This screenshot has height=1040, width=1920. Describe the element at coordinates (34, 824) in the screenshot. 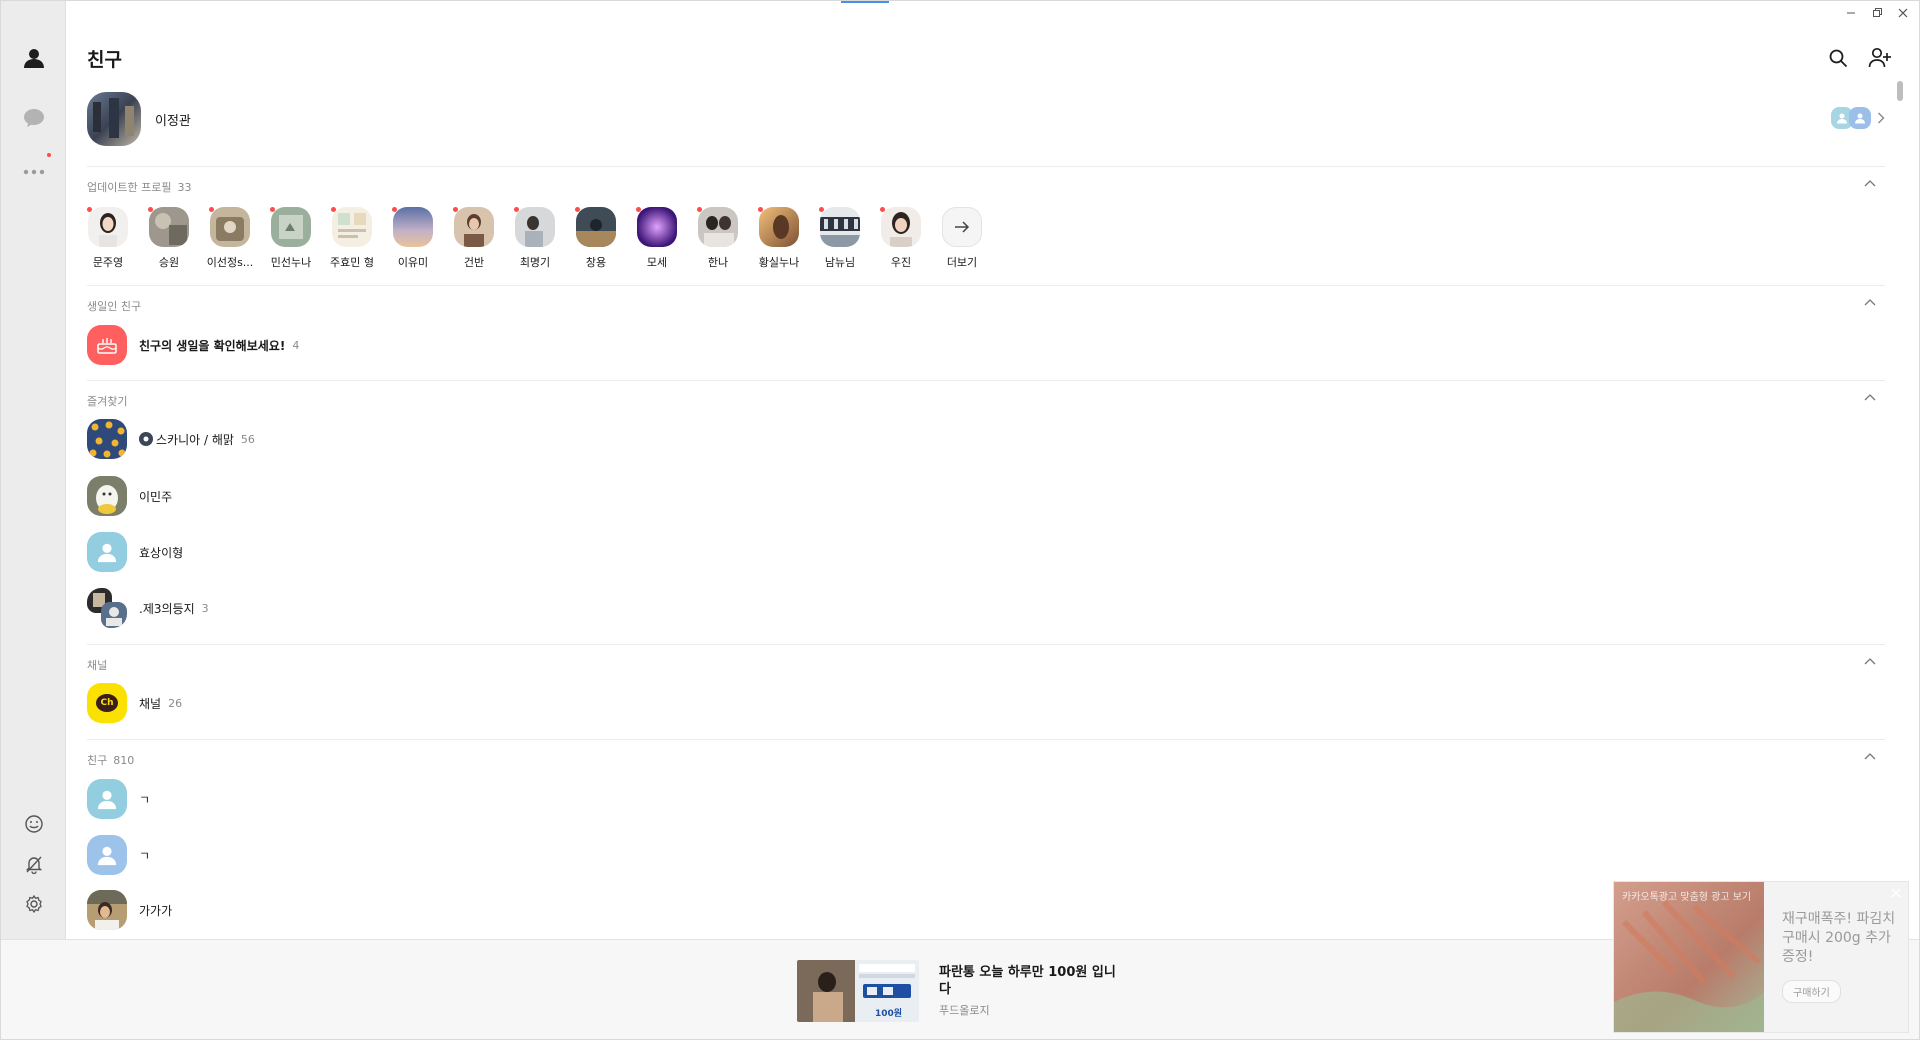

I see `emoticon-icon` at that location.